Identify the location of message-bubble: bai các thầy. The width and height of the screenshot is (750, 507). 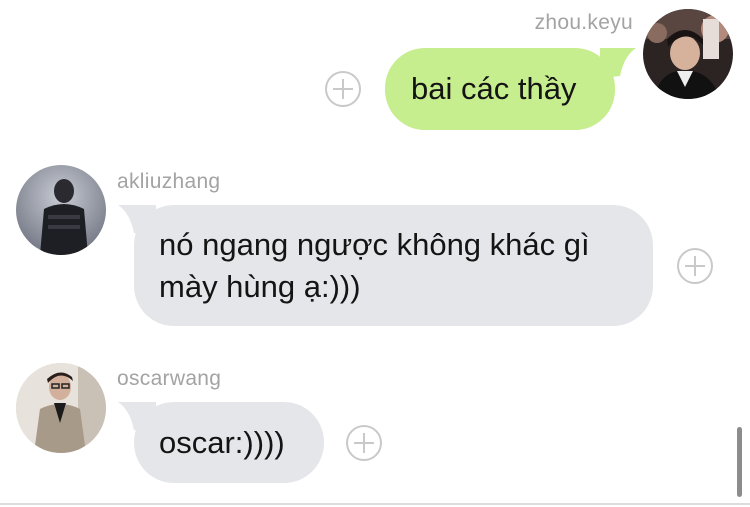
(500, 89).